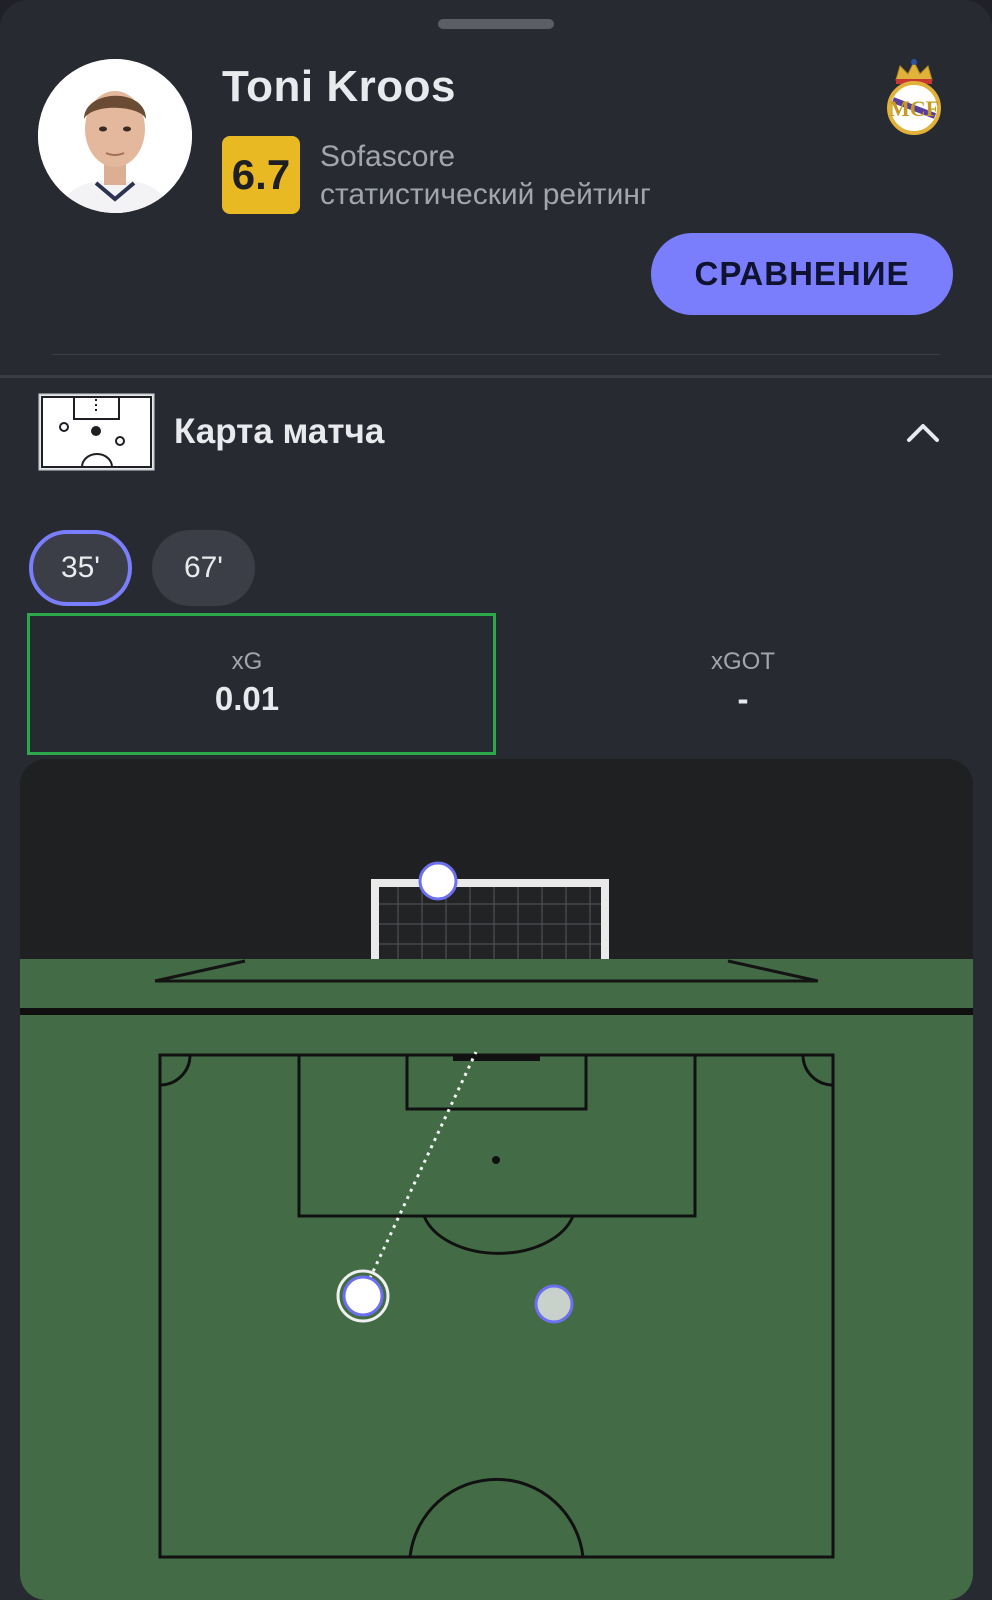 Image resolution: width=992 pixels, height=1600 pixels. What do you see at coordinates (914, 108) in the screenshot?
I see `svg-text: MCF` at bounding box center [914, 108].